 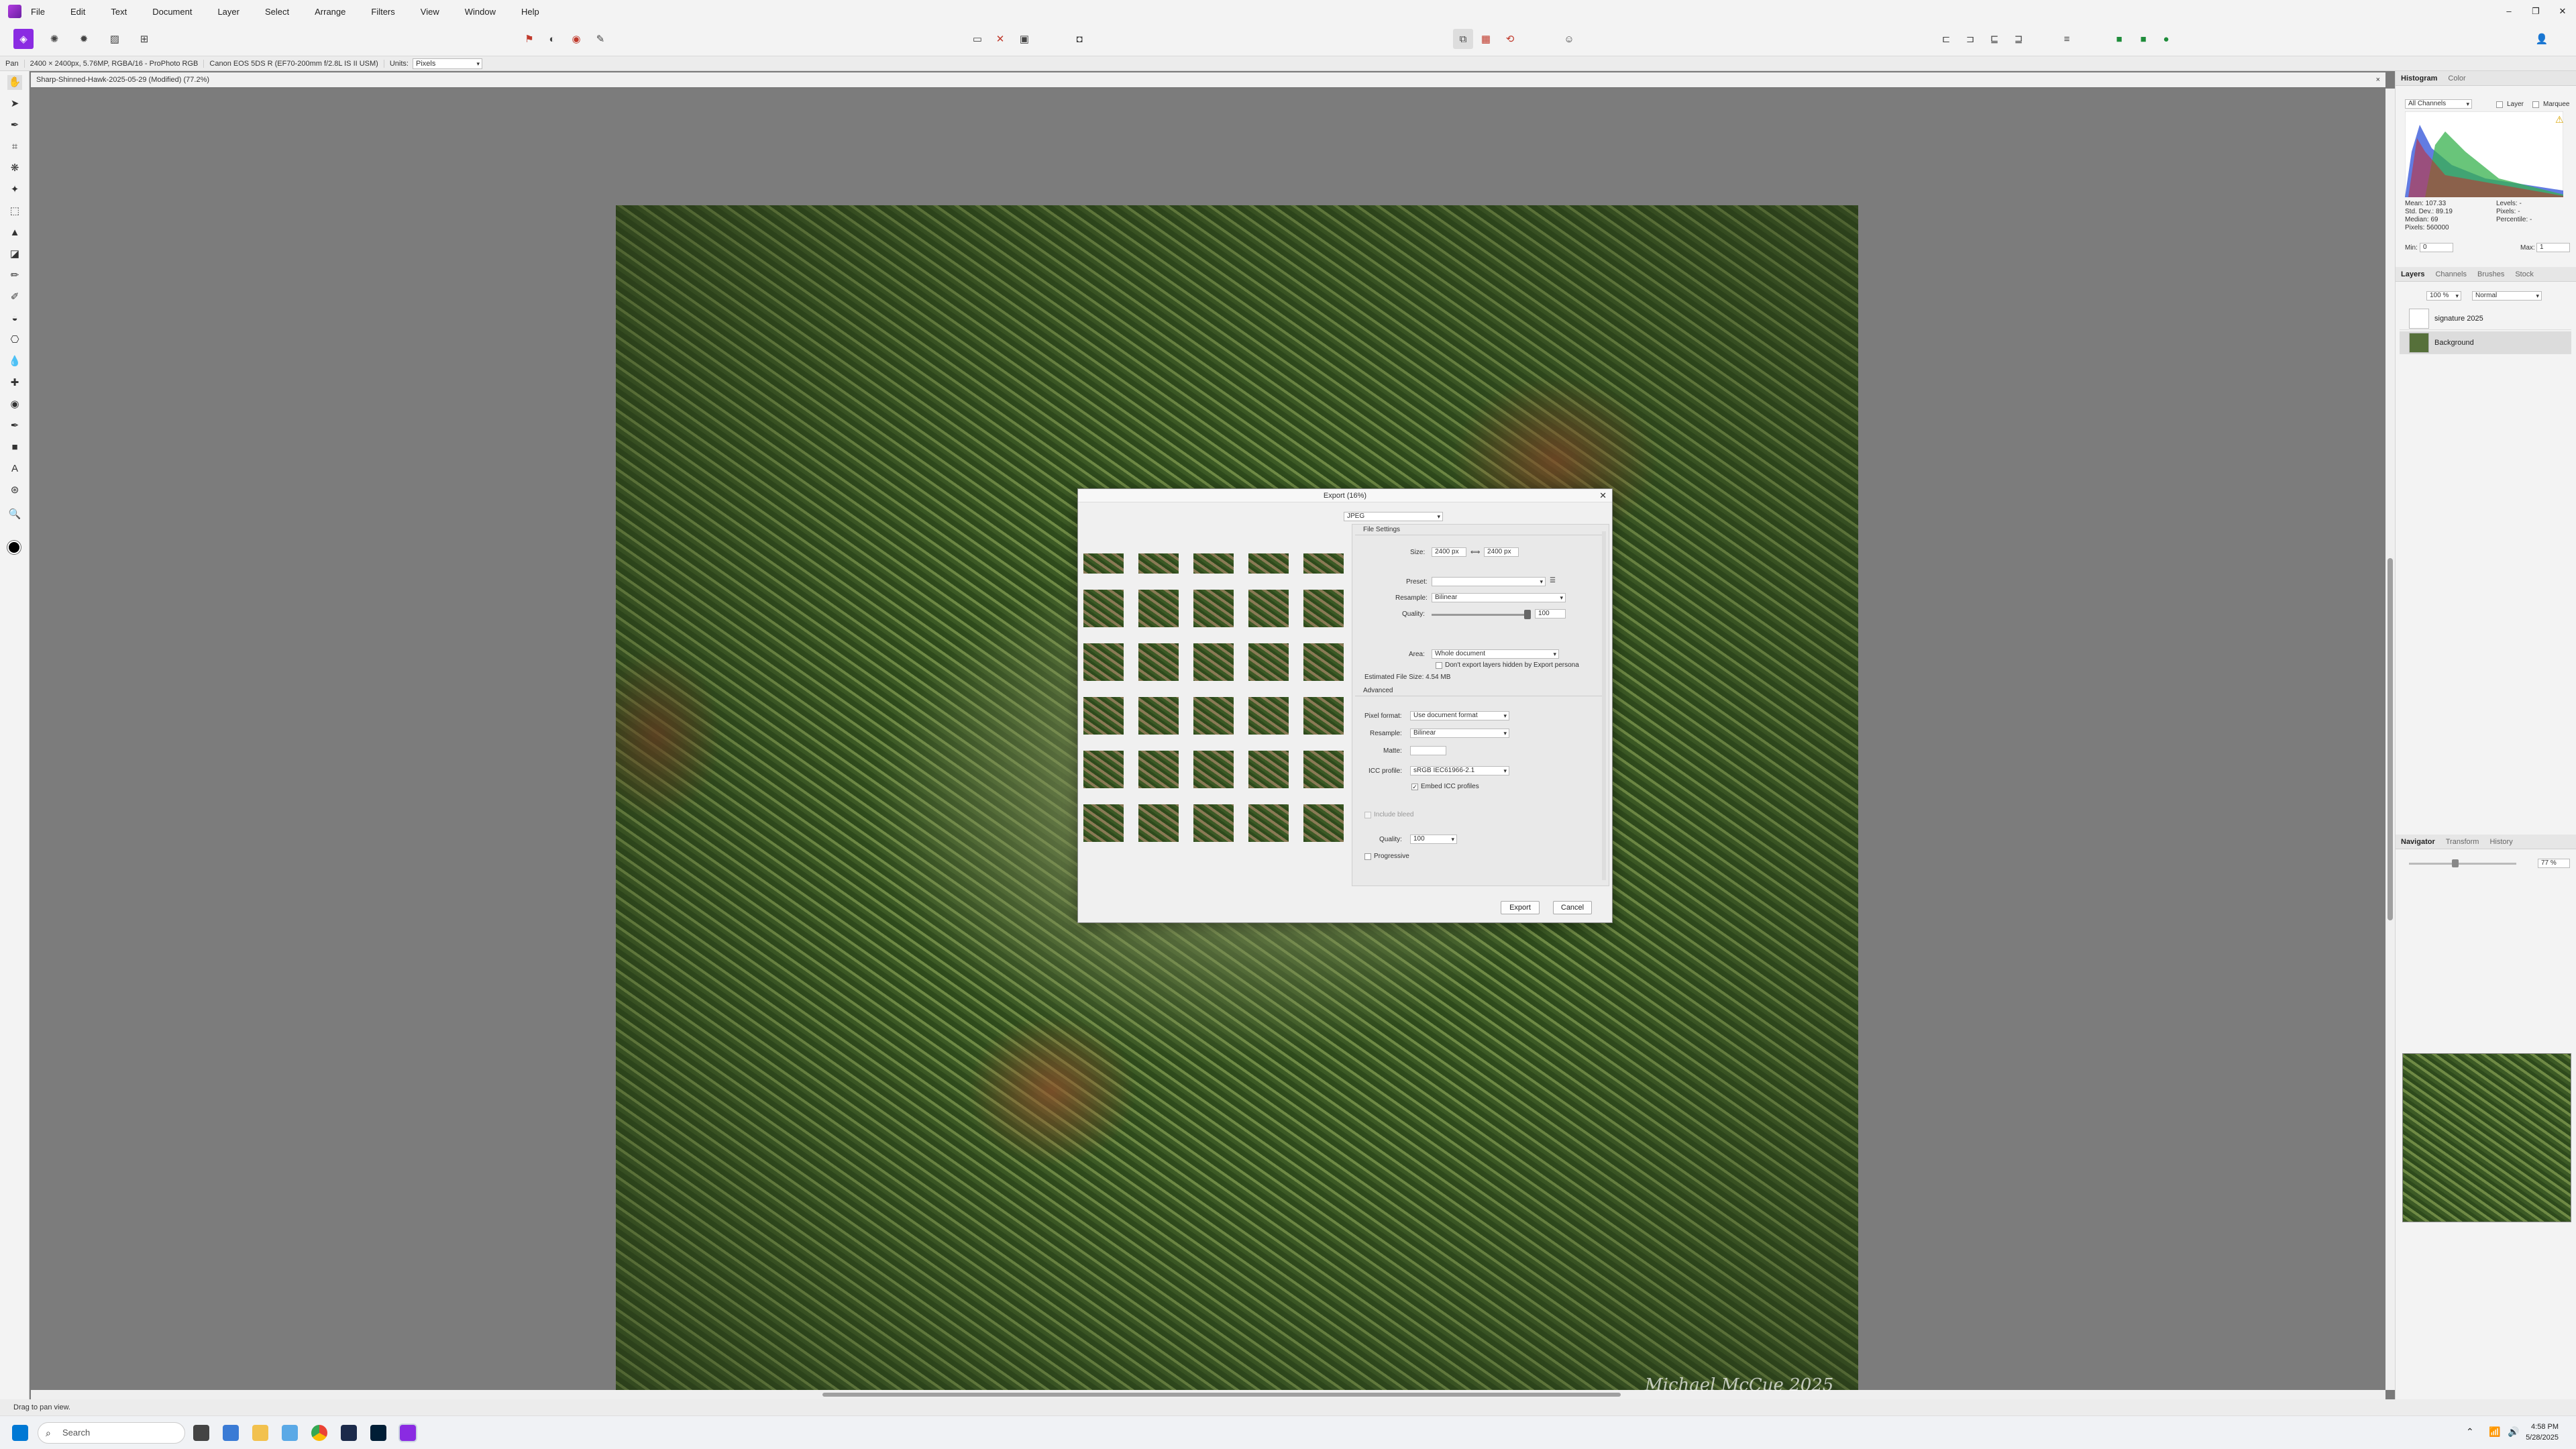 What do you see at coordinates (231, 1433) in the screenshot?
I see `widgets-icon` at bounding box center [231, 1433].